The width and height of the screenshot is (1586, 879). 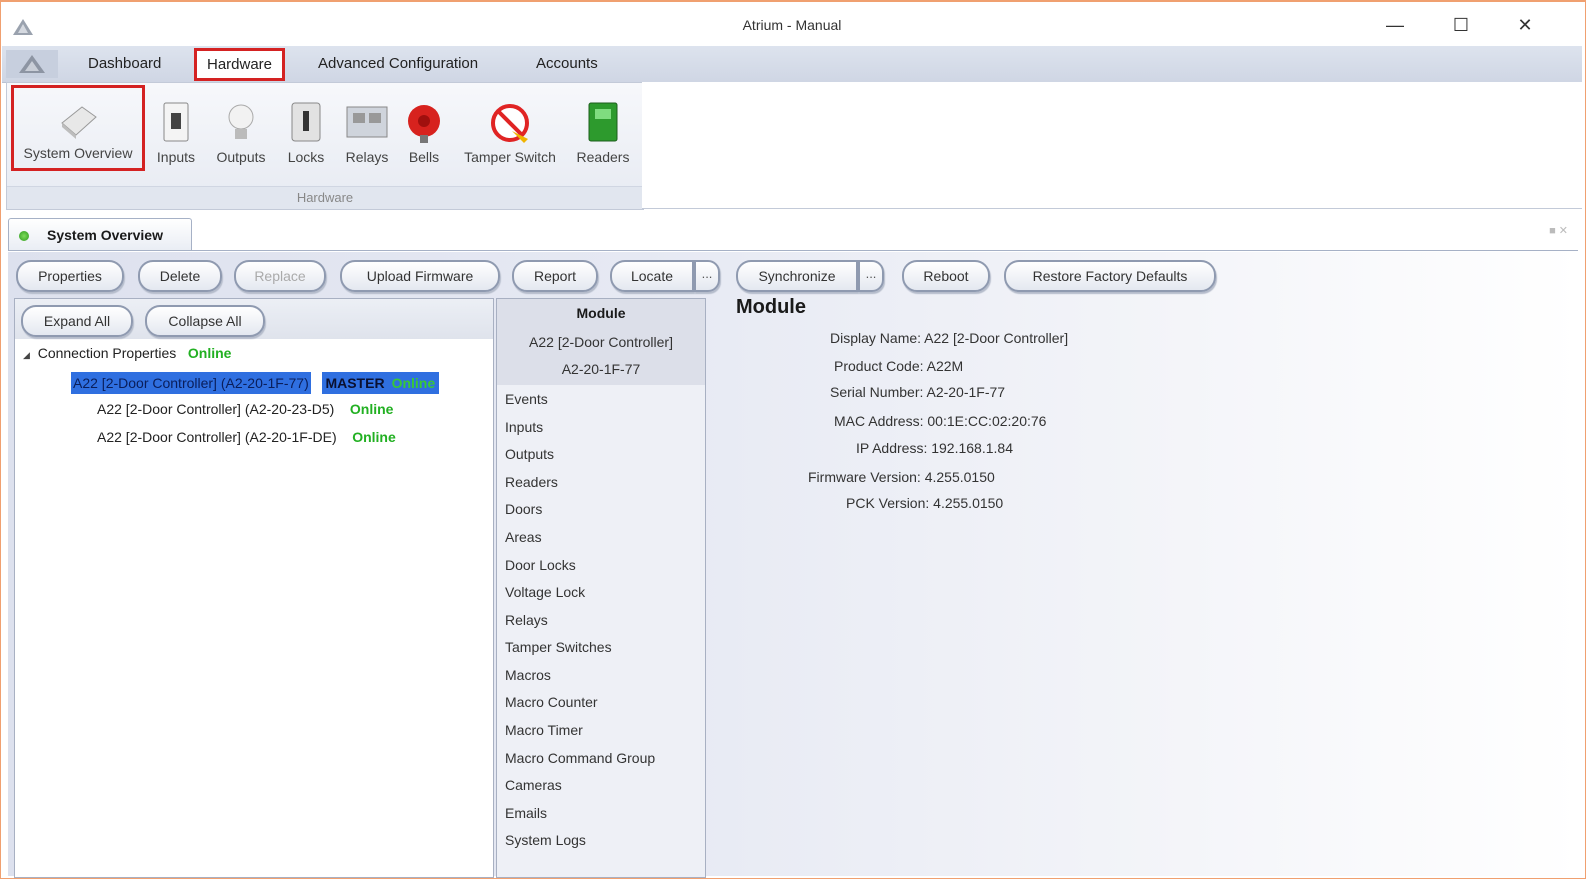 I want to click on module-item-tamper-switches: Tamper Switches, so click(x=558, y=647).